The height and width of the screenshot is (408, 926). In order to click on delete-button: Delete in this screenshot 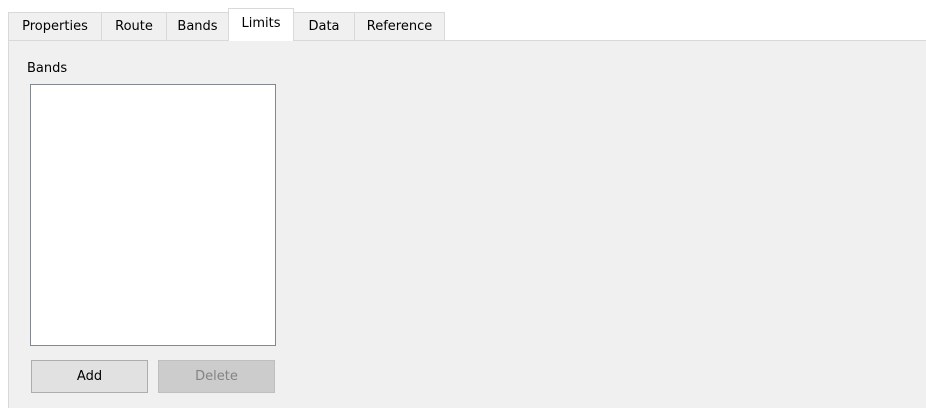, I will do `click(216, 376)`.